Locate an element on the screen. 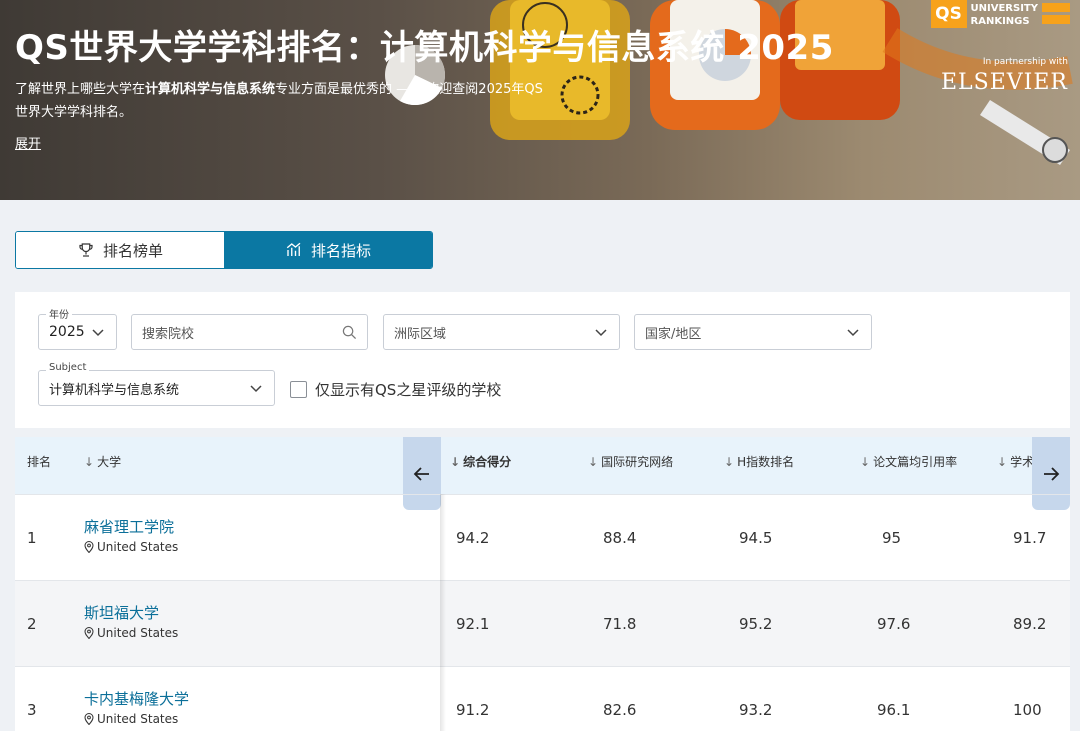  subject-value: 计算机科学与信息系统 is located at coordinates (114, 390).